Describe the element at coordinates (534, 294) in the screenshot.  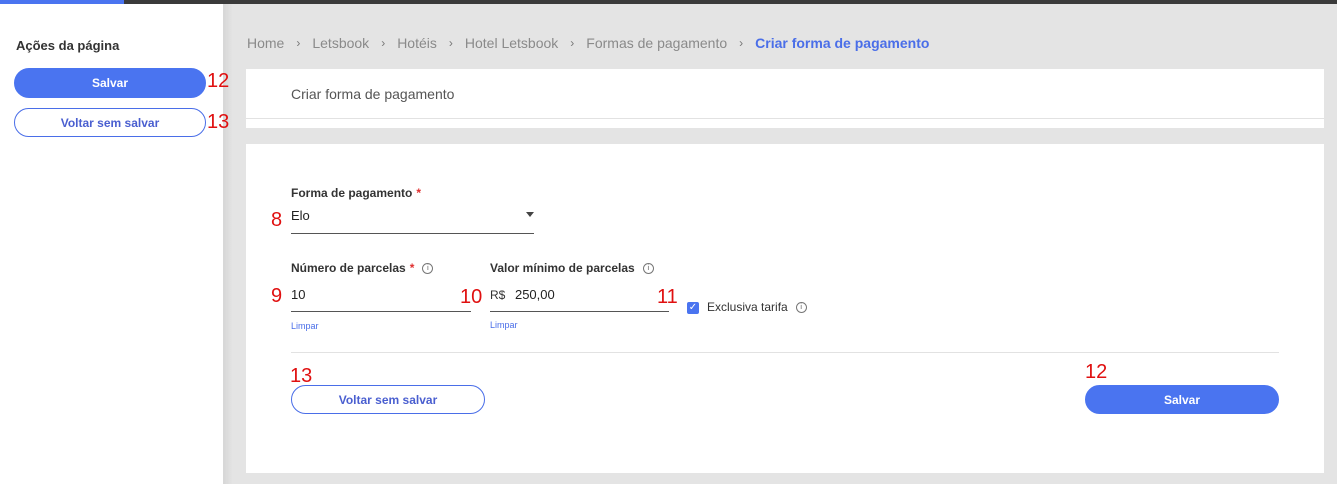
I see `min-installment-value: 250,00` at that location.